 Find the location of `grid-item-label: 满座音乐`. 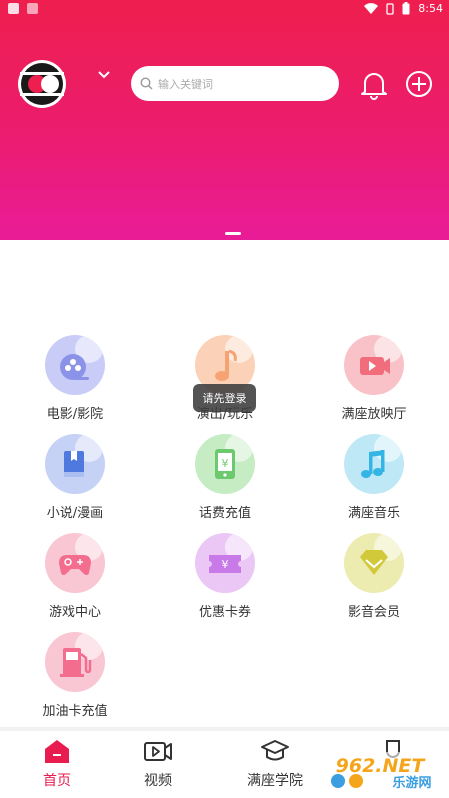

grid-item-label: 满座音乐 is located at coordinates (373, 513).